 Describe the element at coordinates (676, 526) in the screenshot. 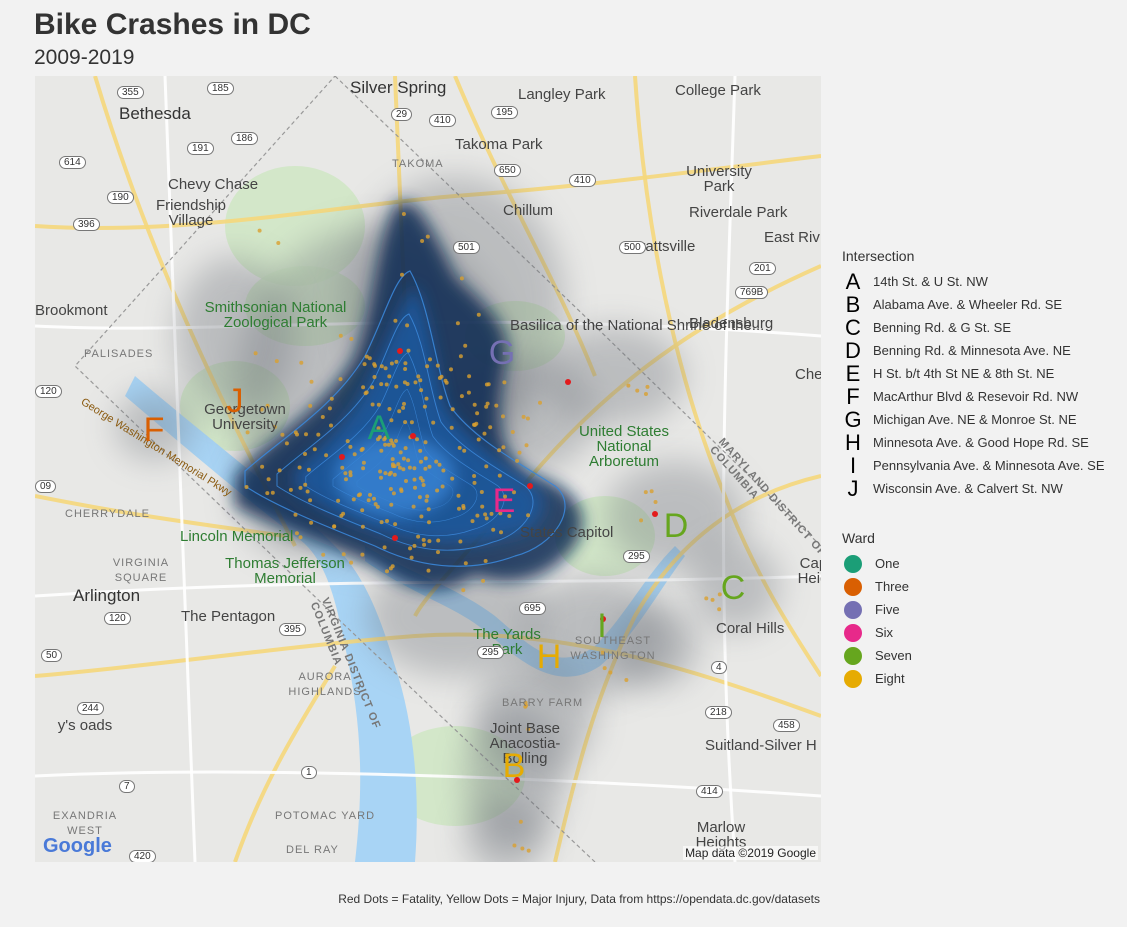

I see `intersection-marker-d: D` at that location.